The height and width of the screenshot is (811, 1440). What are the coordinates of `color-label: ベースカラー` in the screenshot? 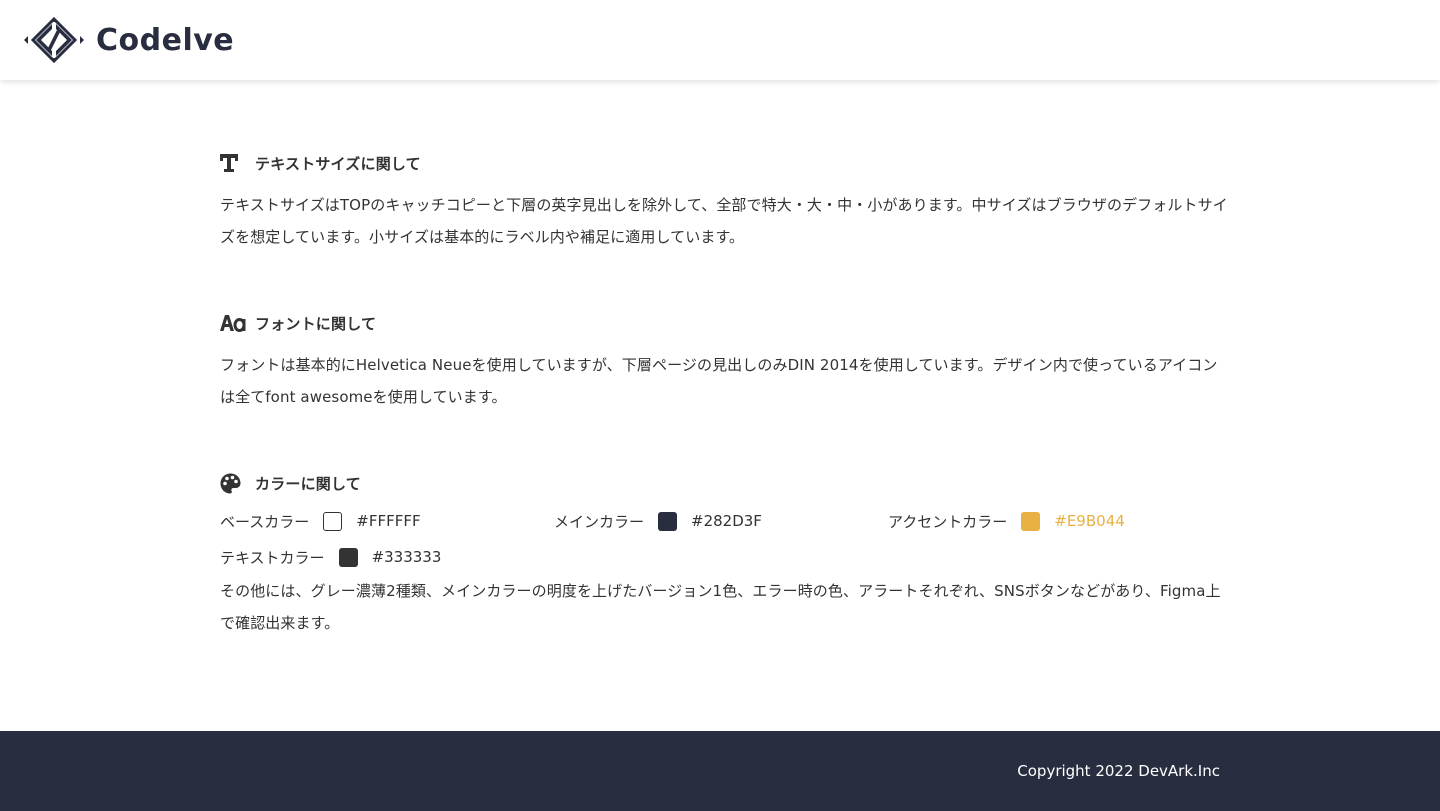 It's located at (265, 521).